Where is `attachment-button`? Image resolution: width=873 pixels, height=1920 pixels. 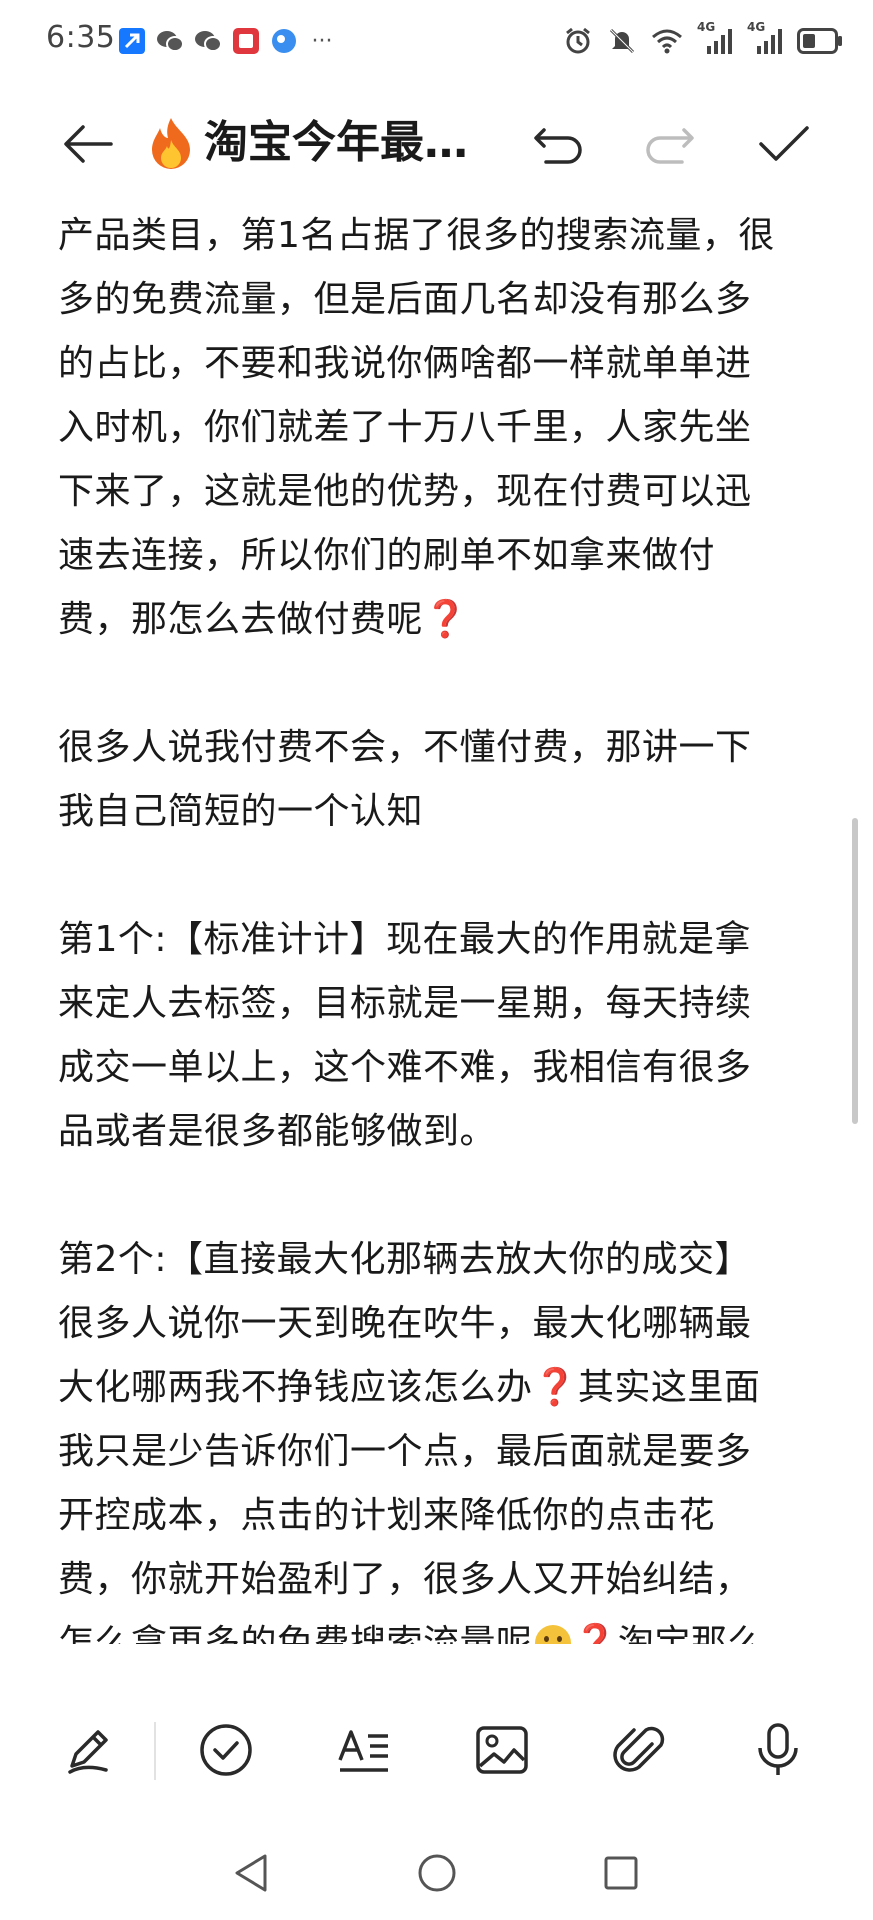
attachment-button is located at coordinates (640, 1750).